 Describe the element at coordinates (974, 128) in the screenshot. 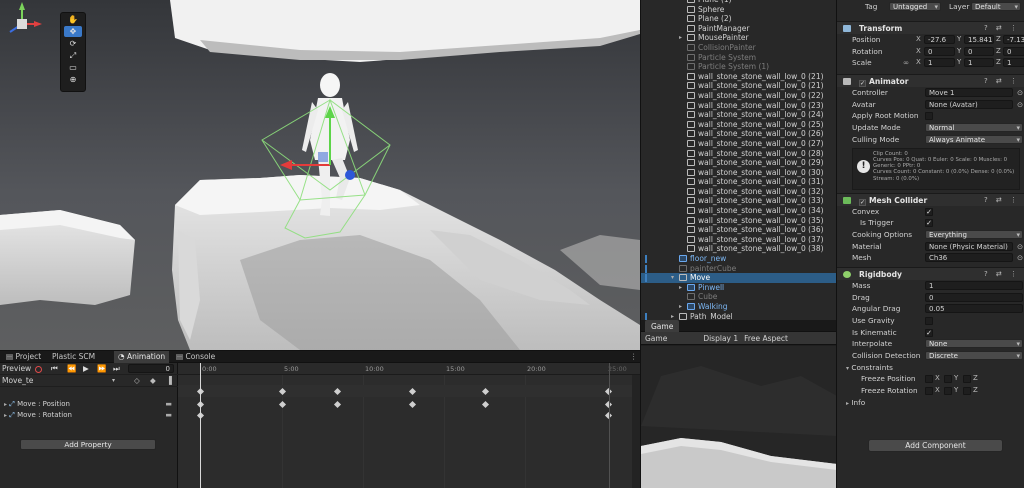

I see `update-mode-dropdown: Normal` at that location.